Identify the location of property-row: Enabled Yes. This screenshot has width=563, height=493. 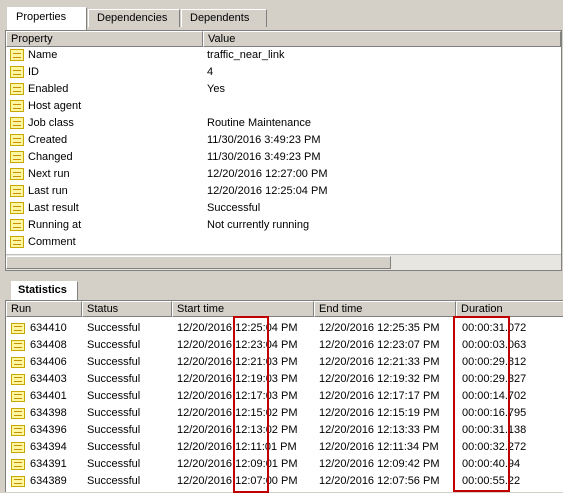
(283, 89).